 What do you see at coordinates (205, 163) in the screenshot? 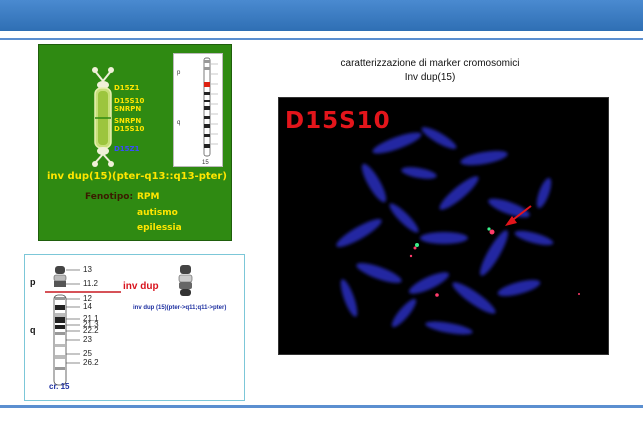
I see `ideogram-number: 15` at bounding box center [205, 163].